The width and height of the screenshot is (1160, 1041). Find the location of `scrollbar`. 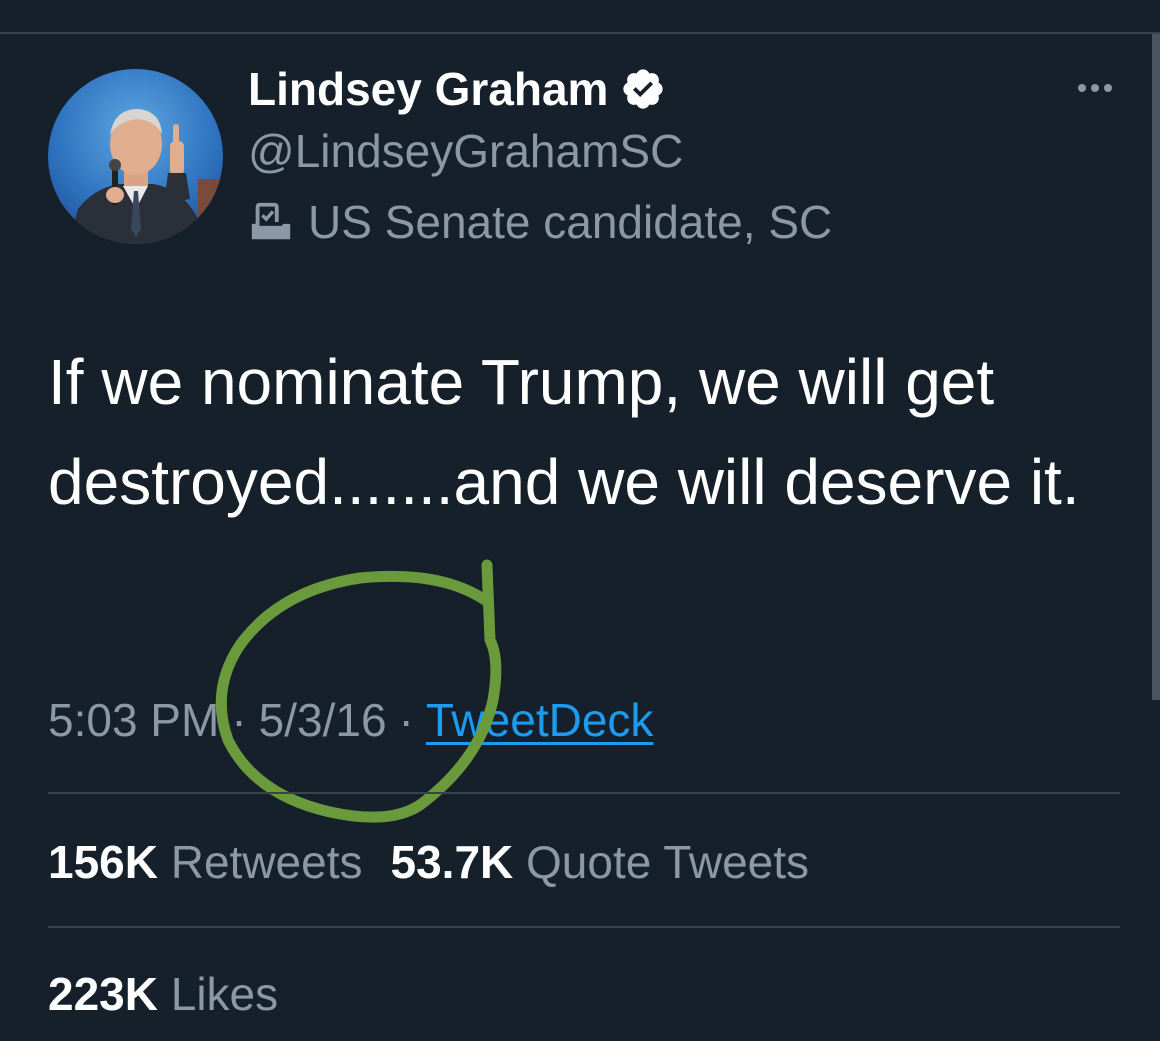

scrollbar is located at coordinates (1156, 367).